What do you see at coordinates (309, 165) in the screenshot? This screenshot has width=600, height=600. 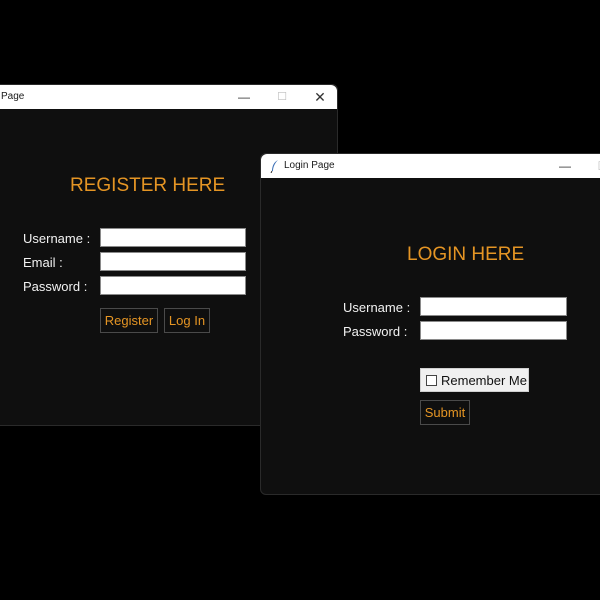 I see `login-window-title: Login Page` at bounding box center [309, 165].